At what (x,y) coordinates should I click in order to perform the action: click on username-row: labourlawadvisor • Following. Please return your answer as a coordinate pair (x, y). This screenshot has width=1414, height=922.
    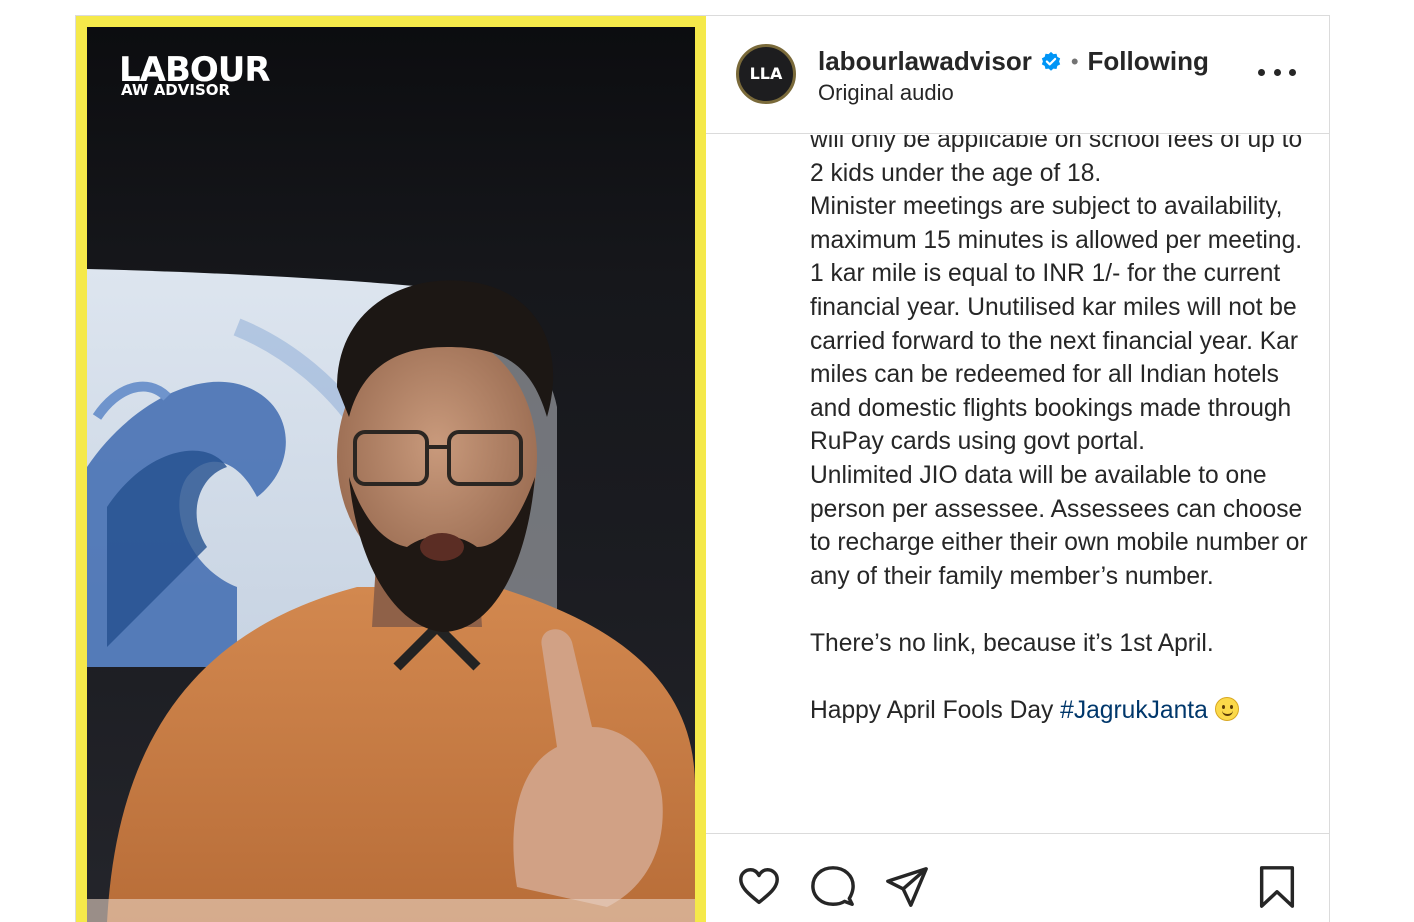
    Looking at the image, I should click on (1013, 61).